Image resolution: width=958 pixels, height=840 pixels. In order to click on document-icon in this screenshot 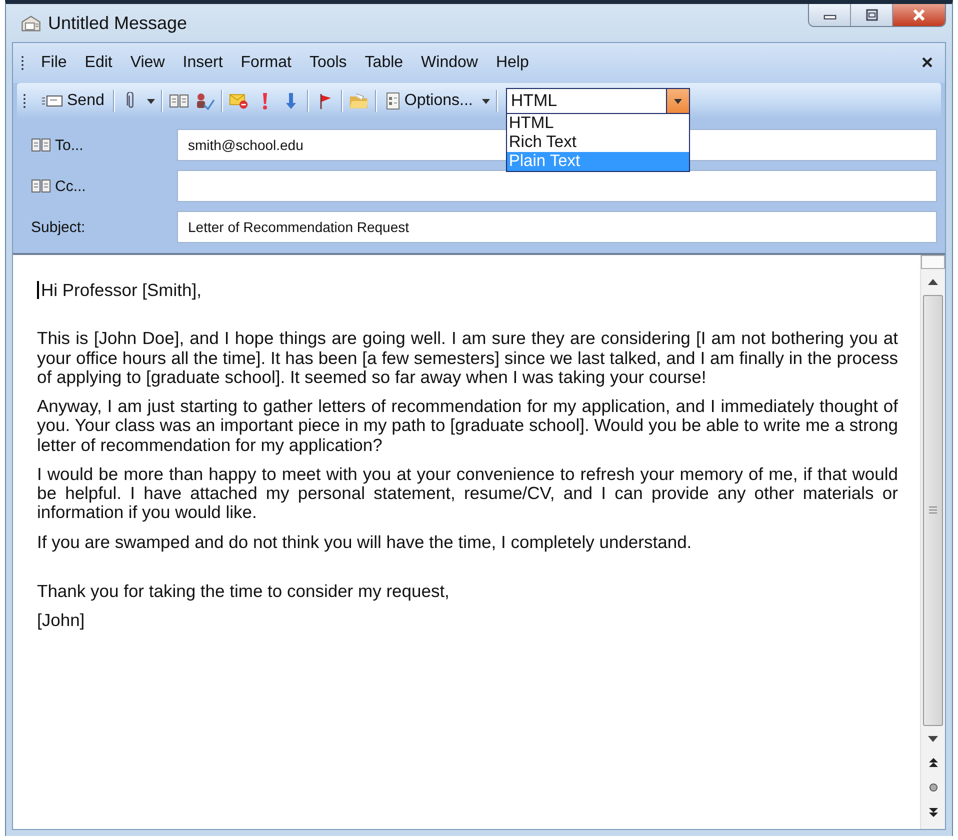, I will do `click(393, 101)`.